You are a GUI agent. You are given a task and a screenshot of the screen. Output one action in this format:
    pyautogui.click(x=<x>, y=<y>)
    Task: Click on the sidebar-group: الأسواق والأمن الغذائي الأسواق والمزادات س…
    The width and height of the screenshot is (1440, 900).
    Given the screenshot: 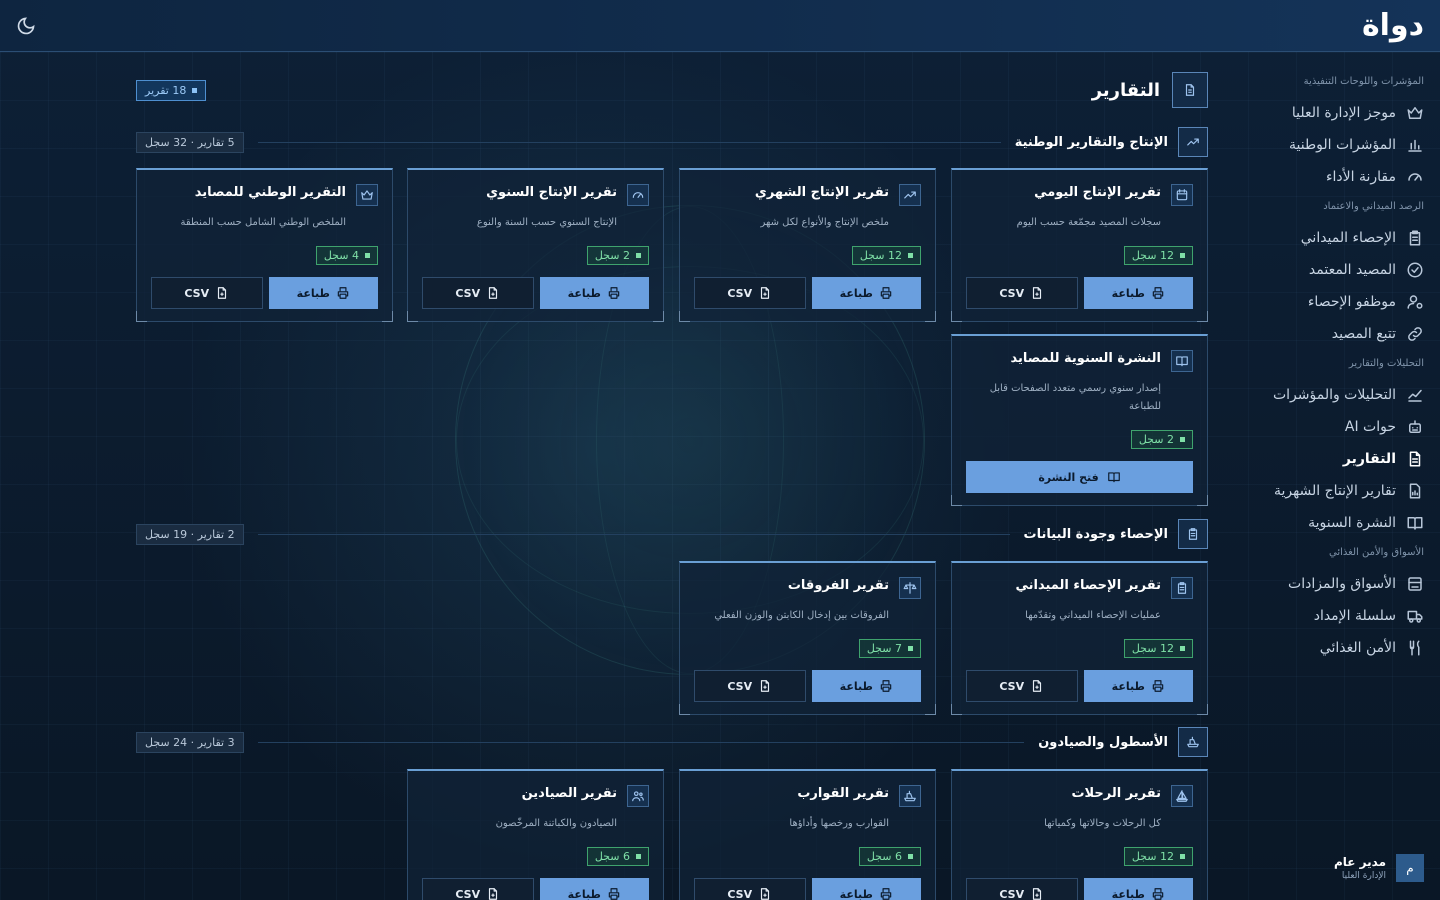 What is the action you would take?
    pyautogui.click(x=1317, y=605)
    